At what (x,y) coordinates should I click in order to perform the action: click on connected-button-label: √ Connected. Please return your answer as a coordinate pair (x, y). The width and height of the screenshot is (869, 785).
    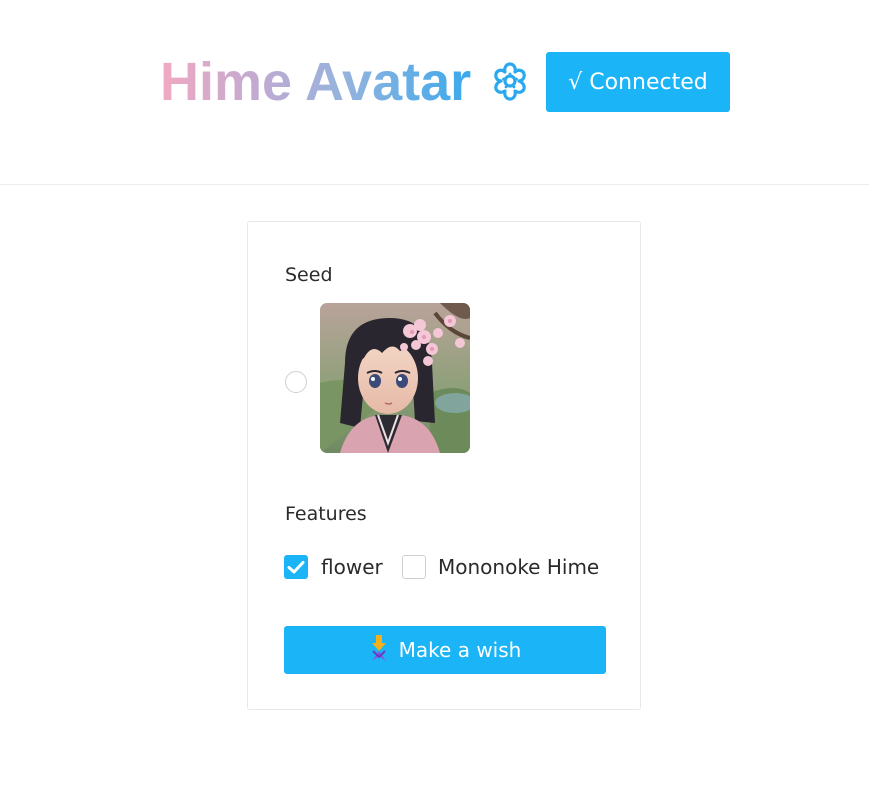
    Looking at the image, I should click on (638, 82).